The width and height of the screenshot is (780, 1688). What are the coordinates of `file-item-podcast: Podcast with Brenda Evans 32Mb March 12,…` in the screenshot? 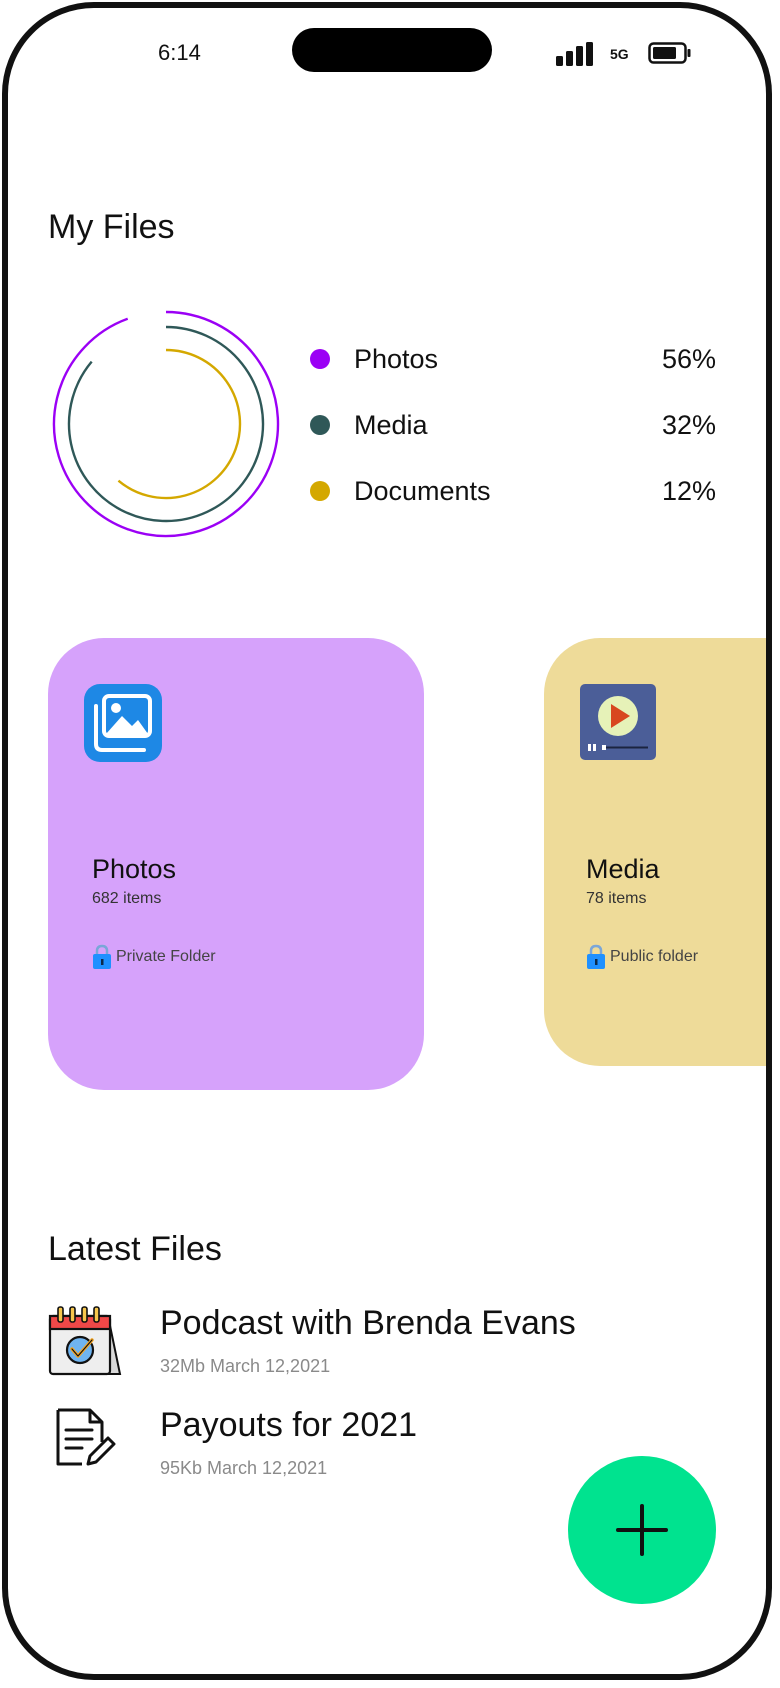 It's located at (378, 1349).